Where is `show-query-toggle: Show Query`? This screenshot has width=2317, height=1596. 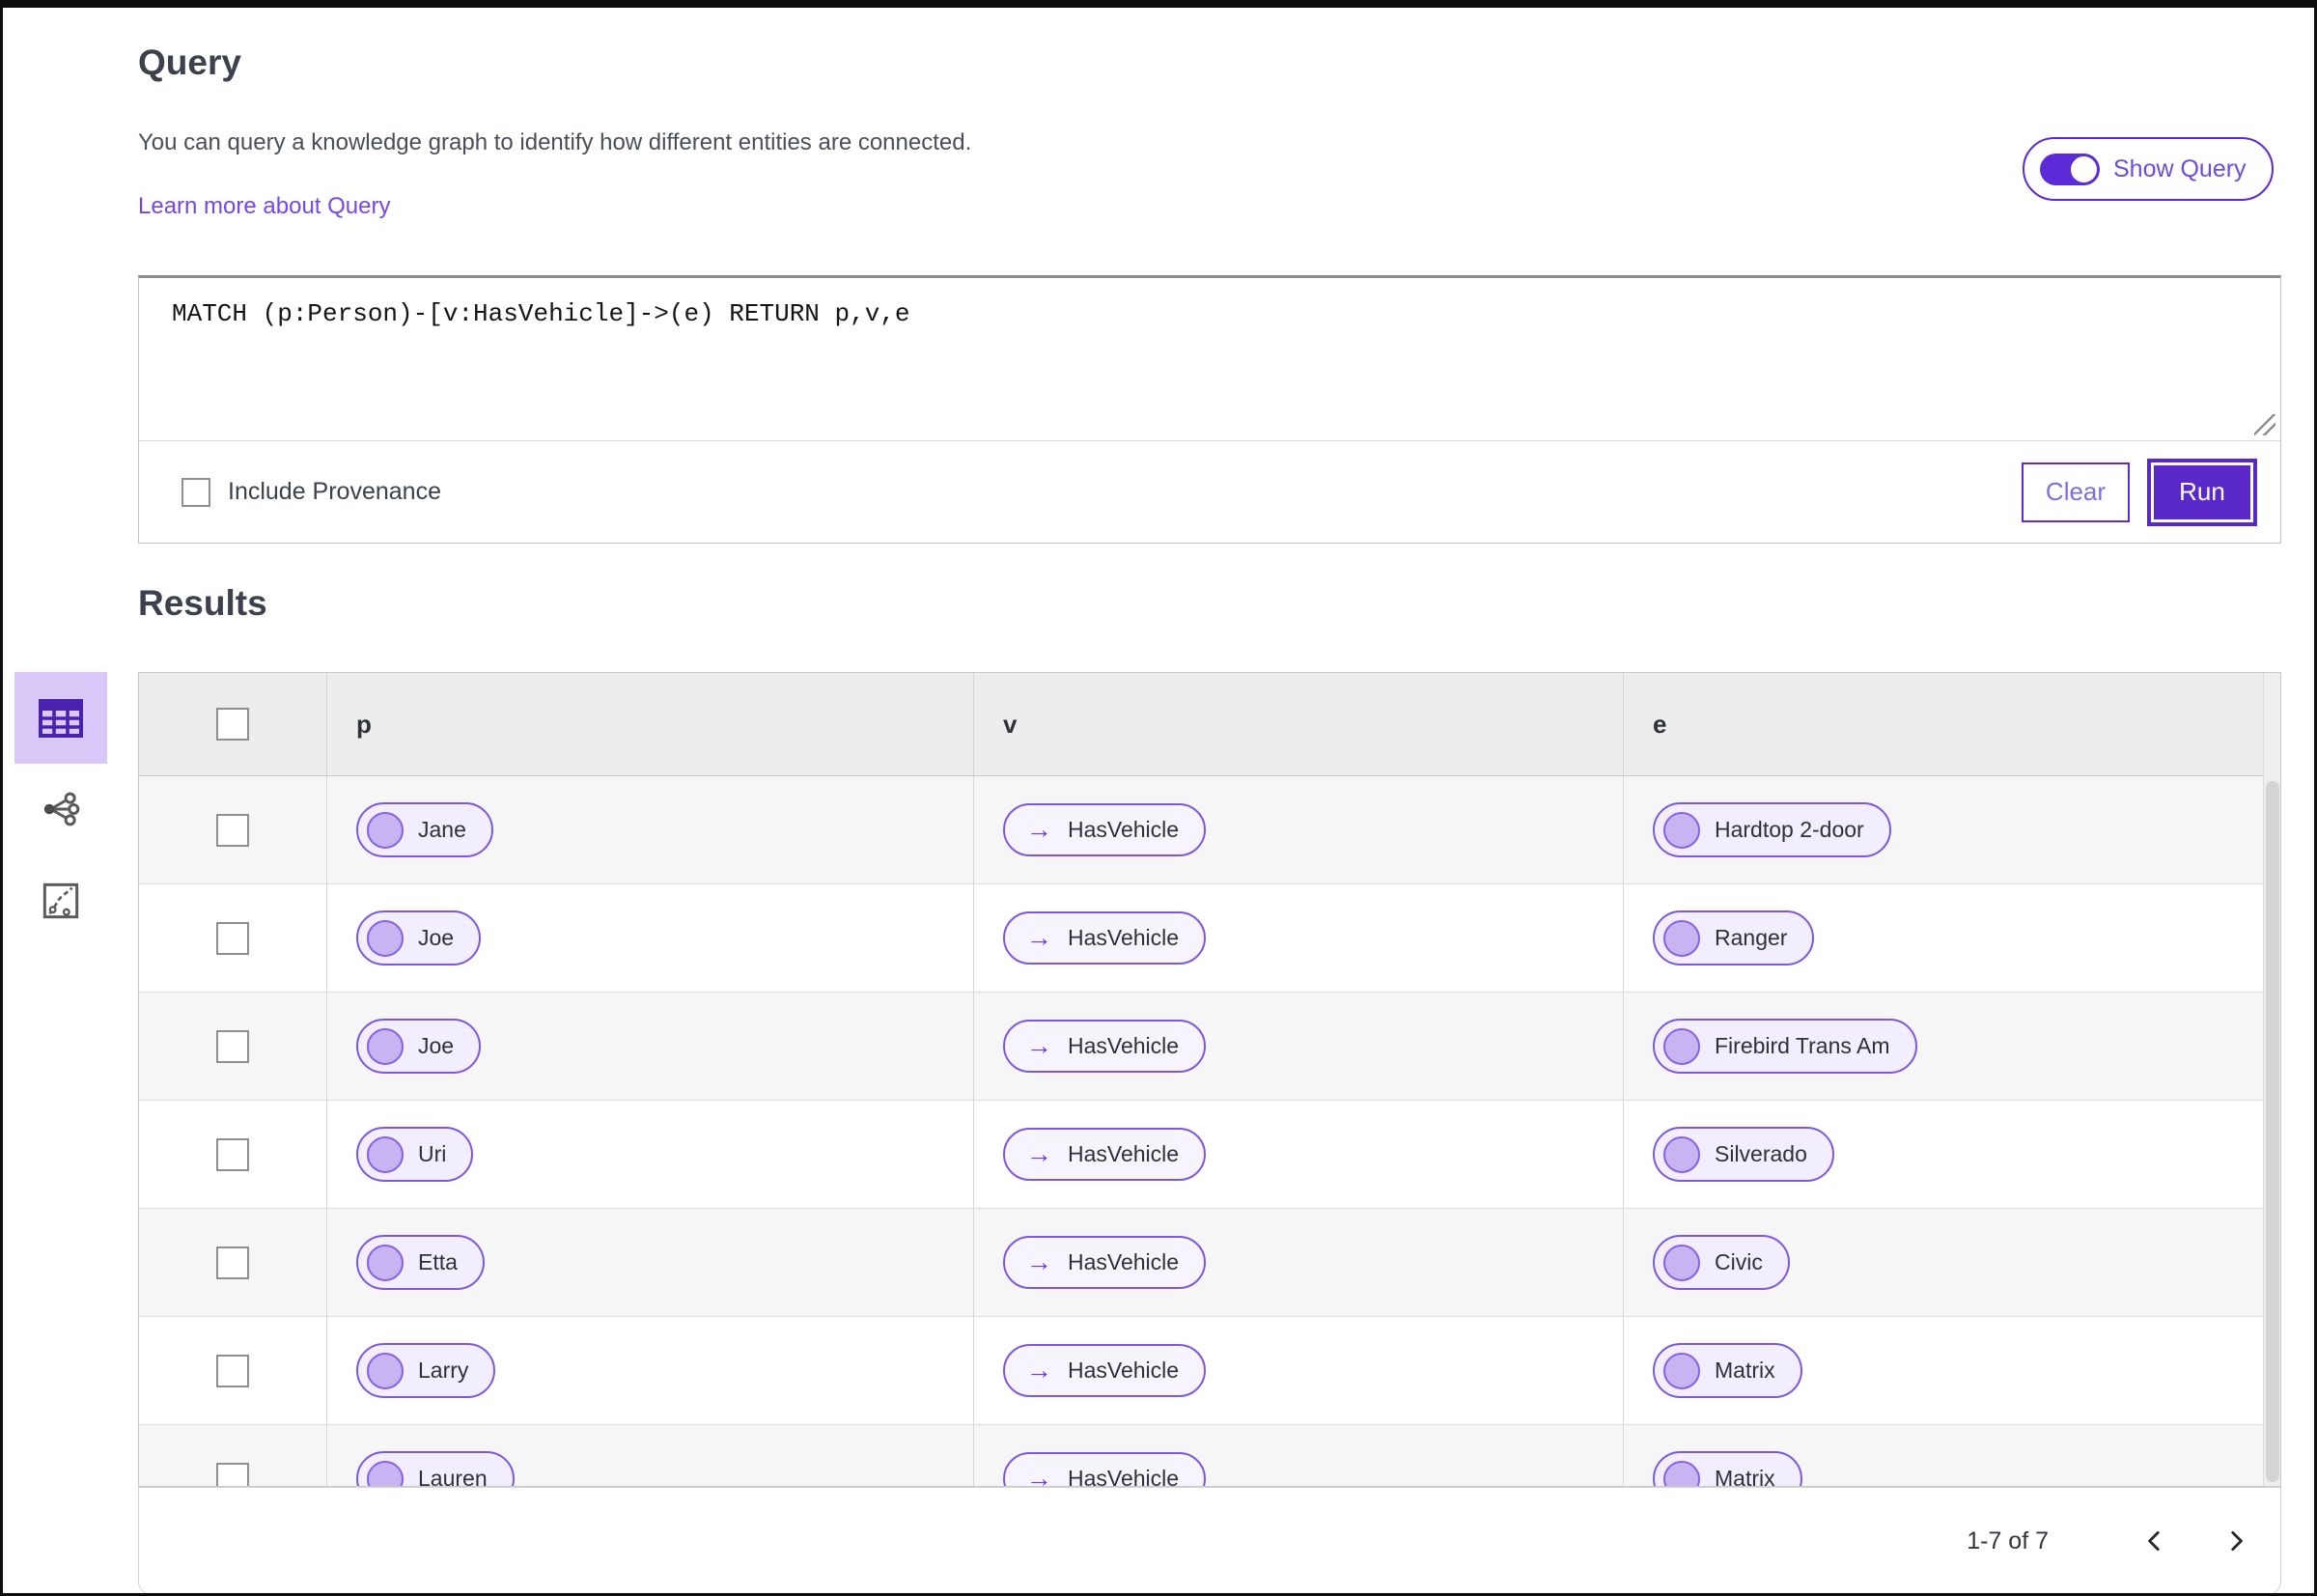
show-query-toggle: Show Query is located at coordinates (2148, 169).